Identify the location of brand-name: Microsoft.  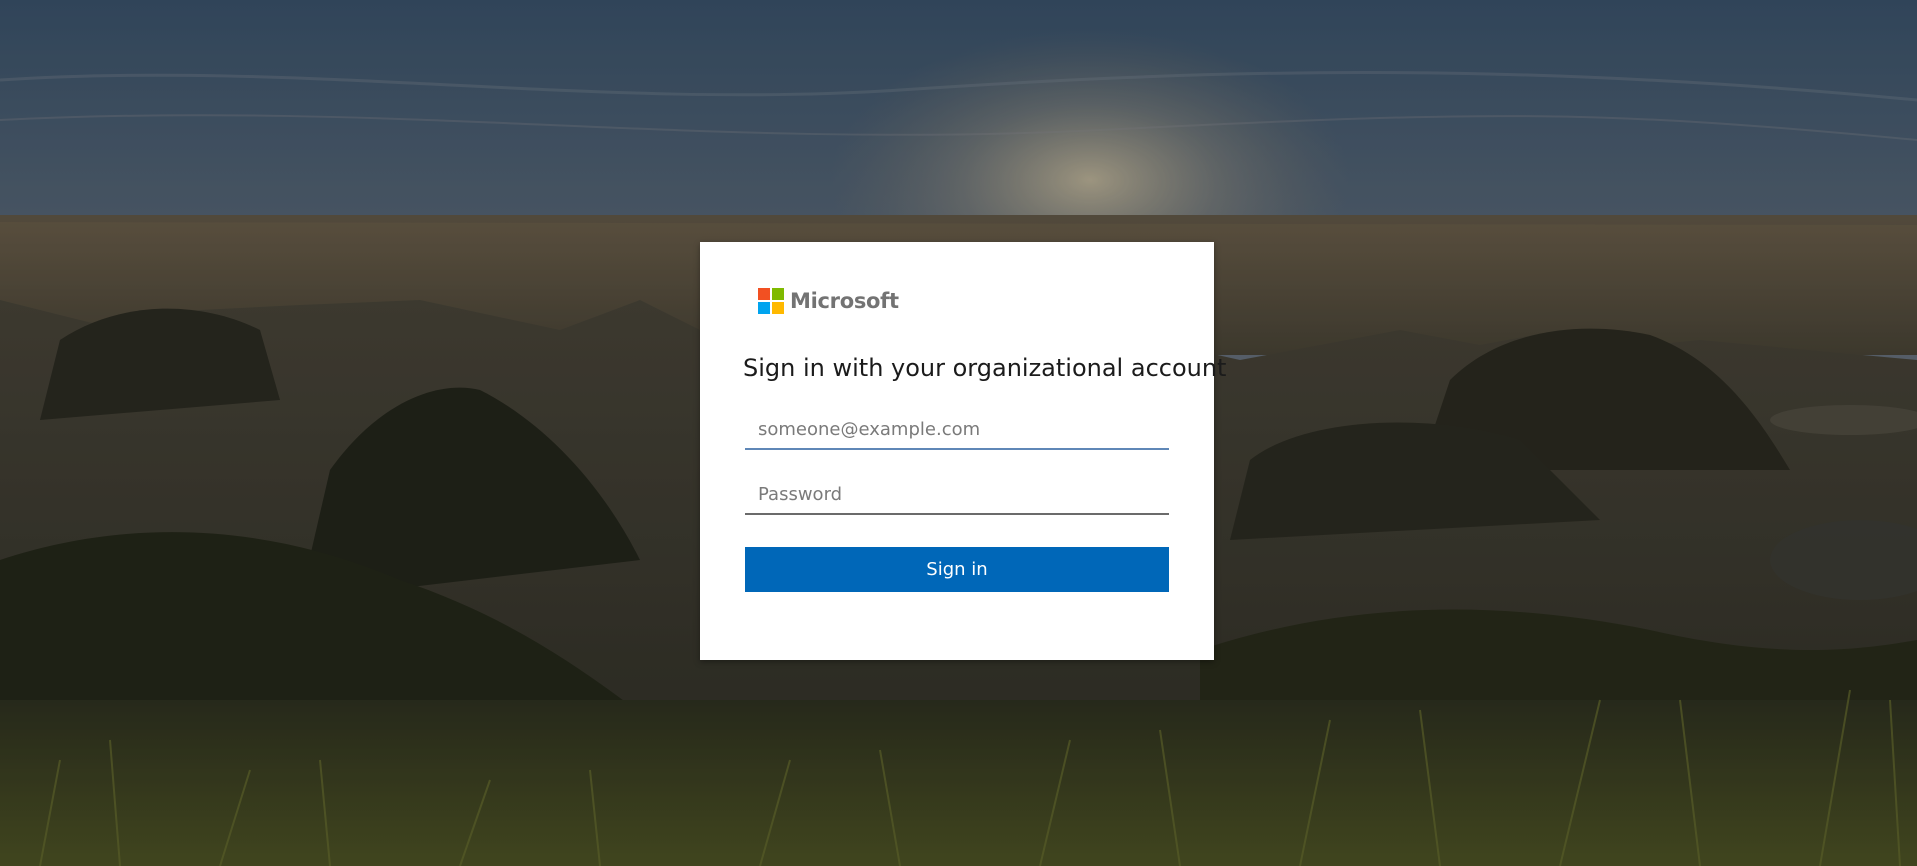
(844, 300).